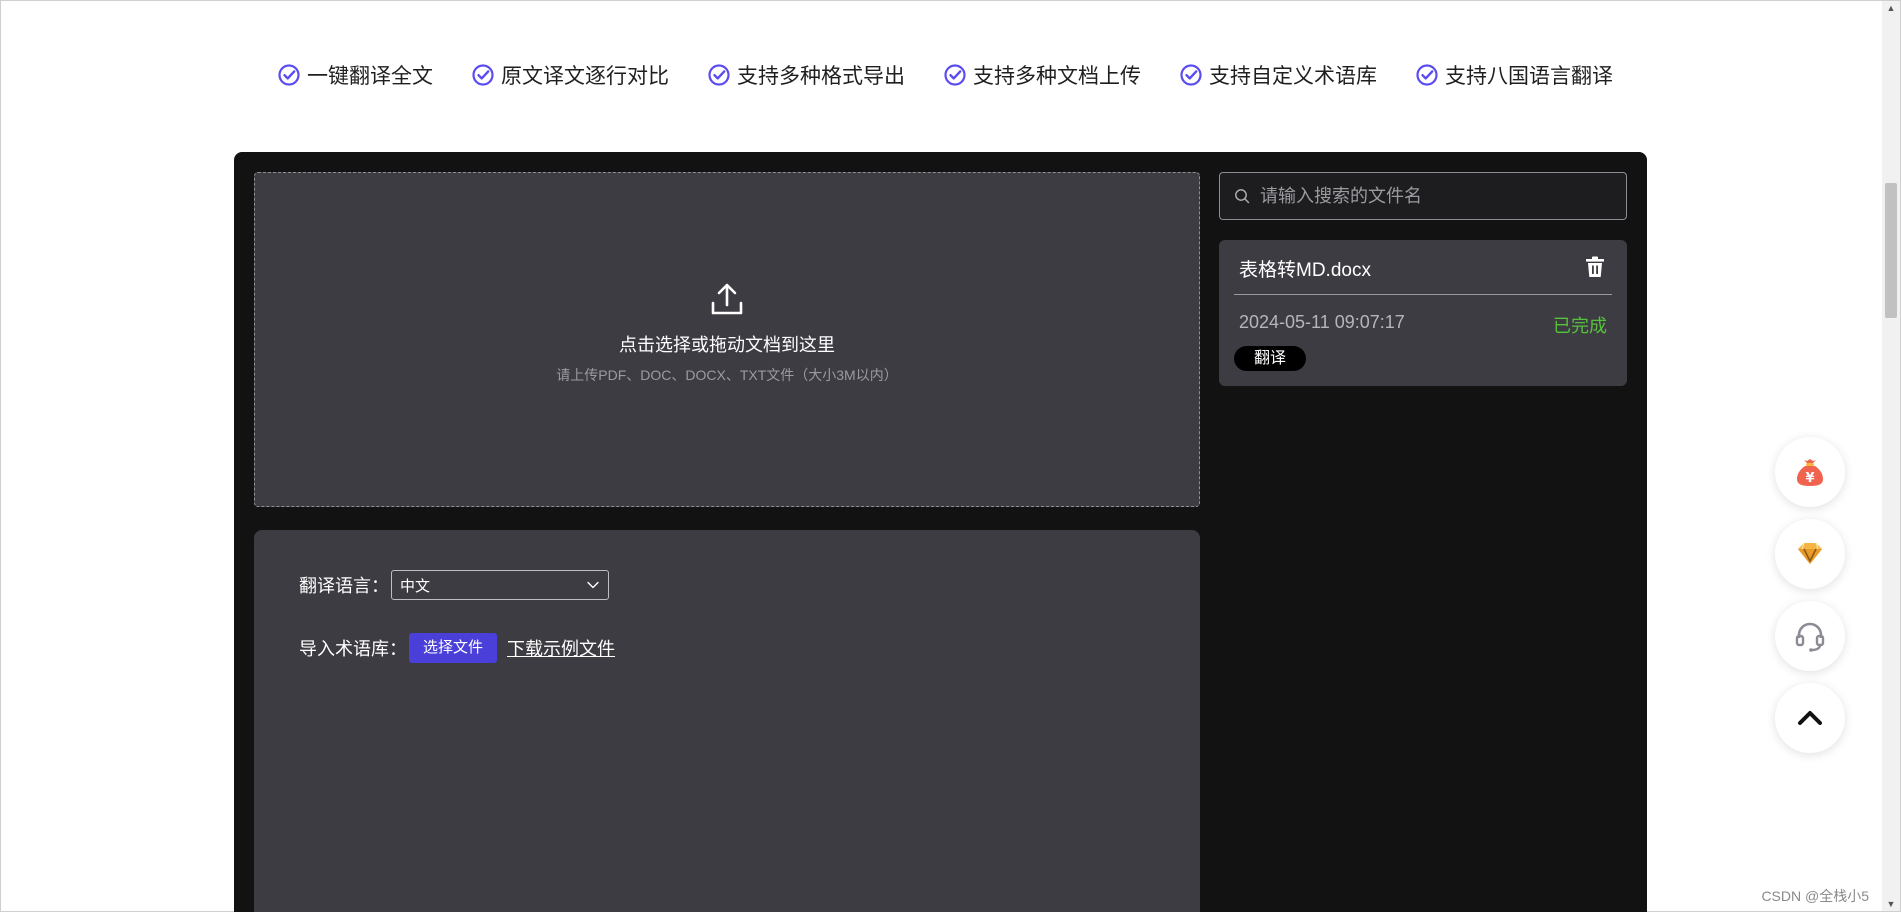 Image resolution: width=1901 pixels, height=912 pixels. Describe the element at coordinates (1891, 8) in the screenshot. I see `scroll-up-arrow: ▲` at that location.